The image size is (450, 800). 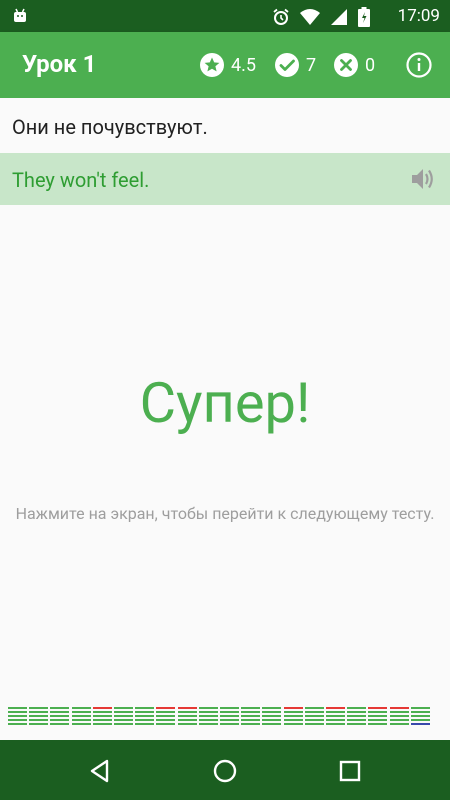 I want to click on question-panel: Они не почувствуют., so click(x=225, y=125).